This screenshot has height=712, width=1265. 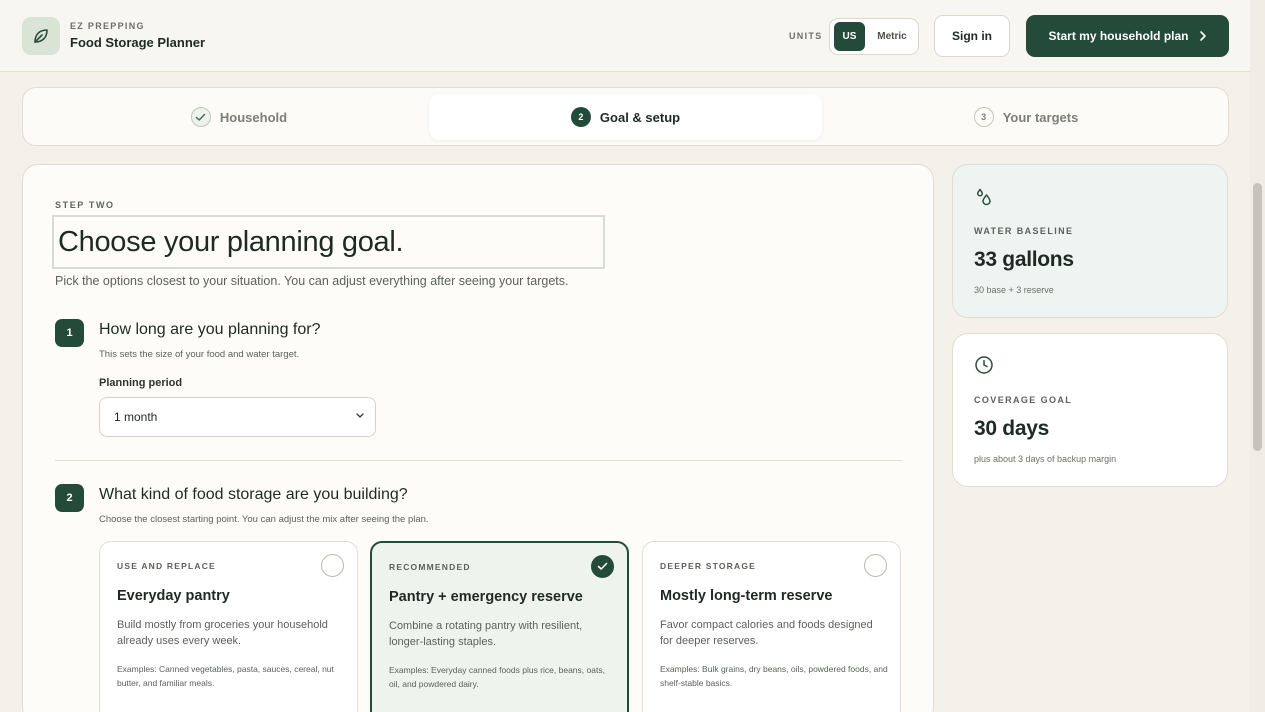 What do you see at coordinates (1023, 400) in the screenshot?
I see `coverage-kicker: COVERAGE GOAL` at bounding box center [1023, 400].